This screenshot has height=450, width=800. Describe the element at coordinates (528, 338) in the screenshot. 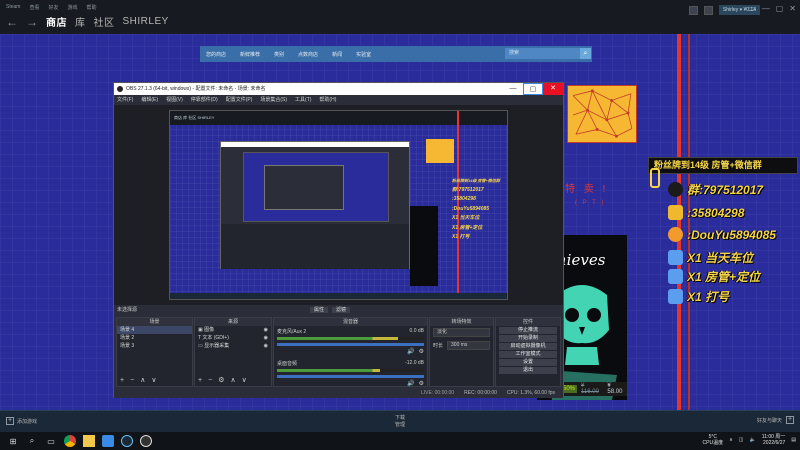

I see `start-recording-button: 开始录制` at that location.